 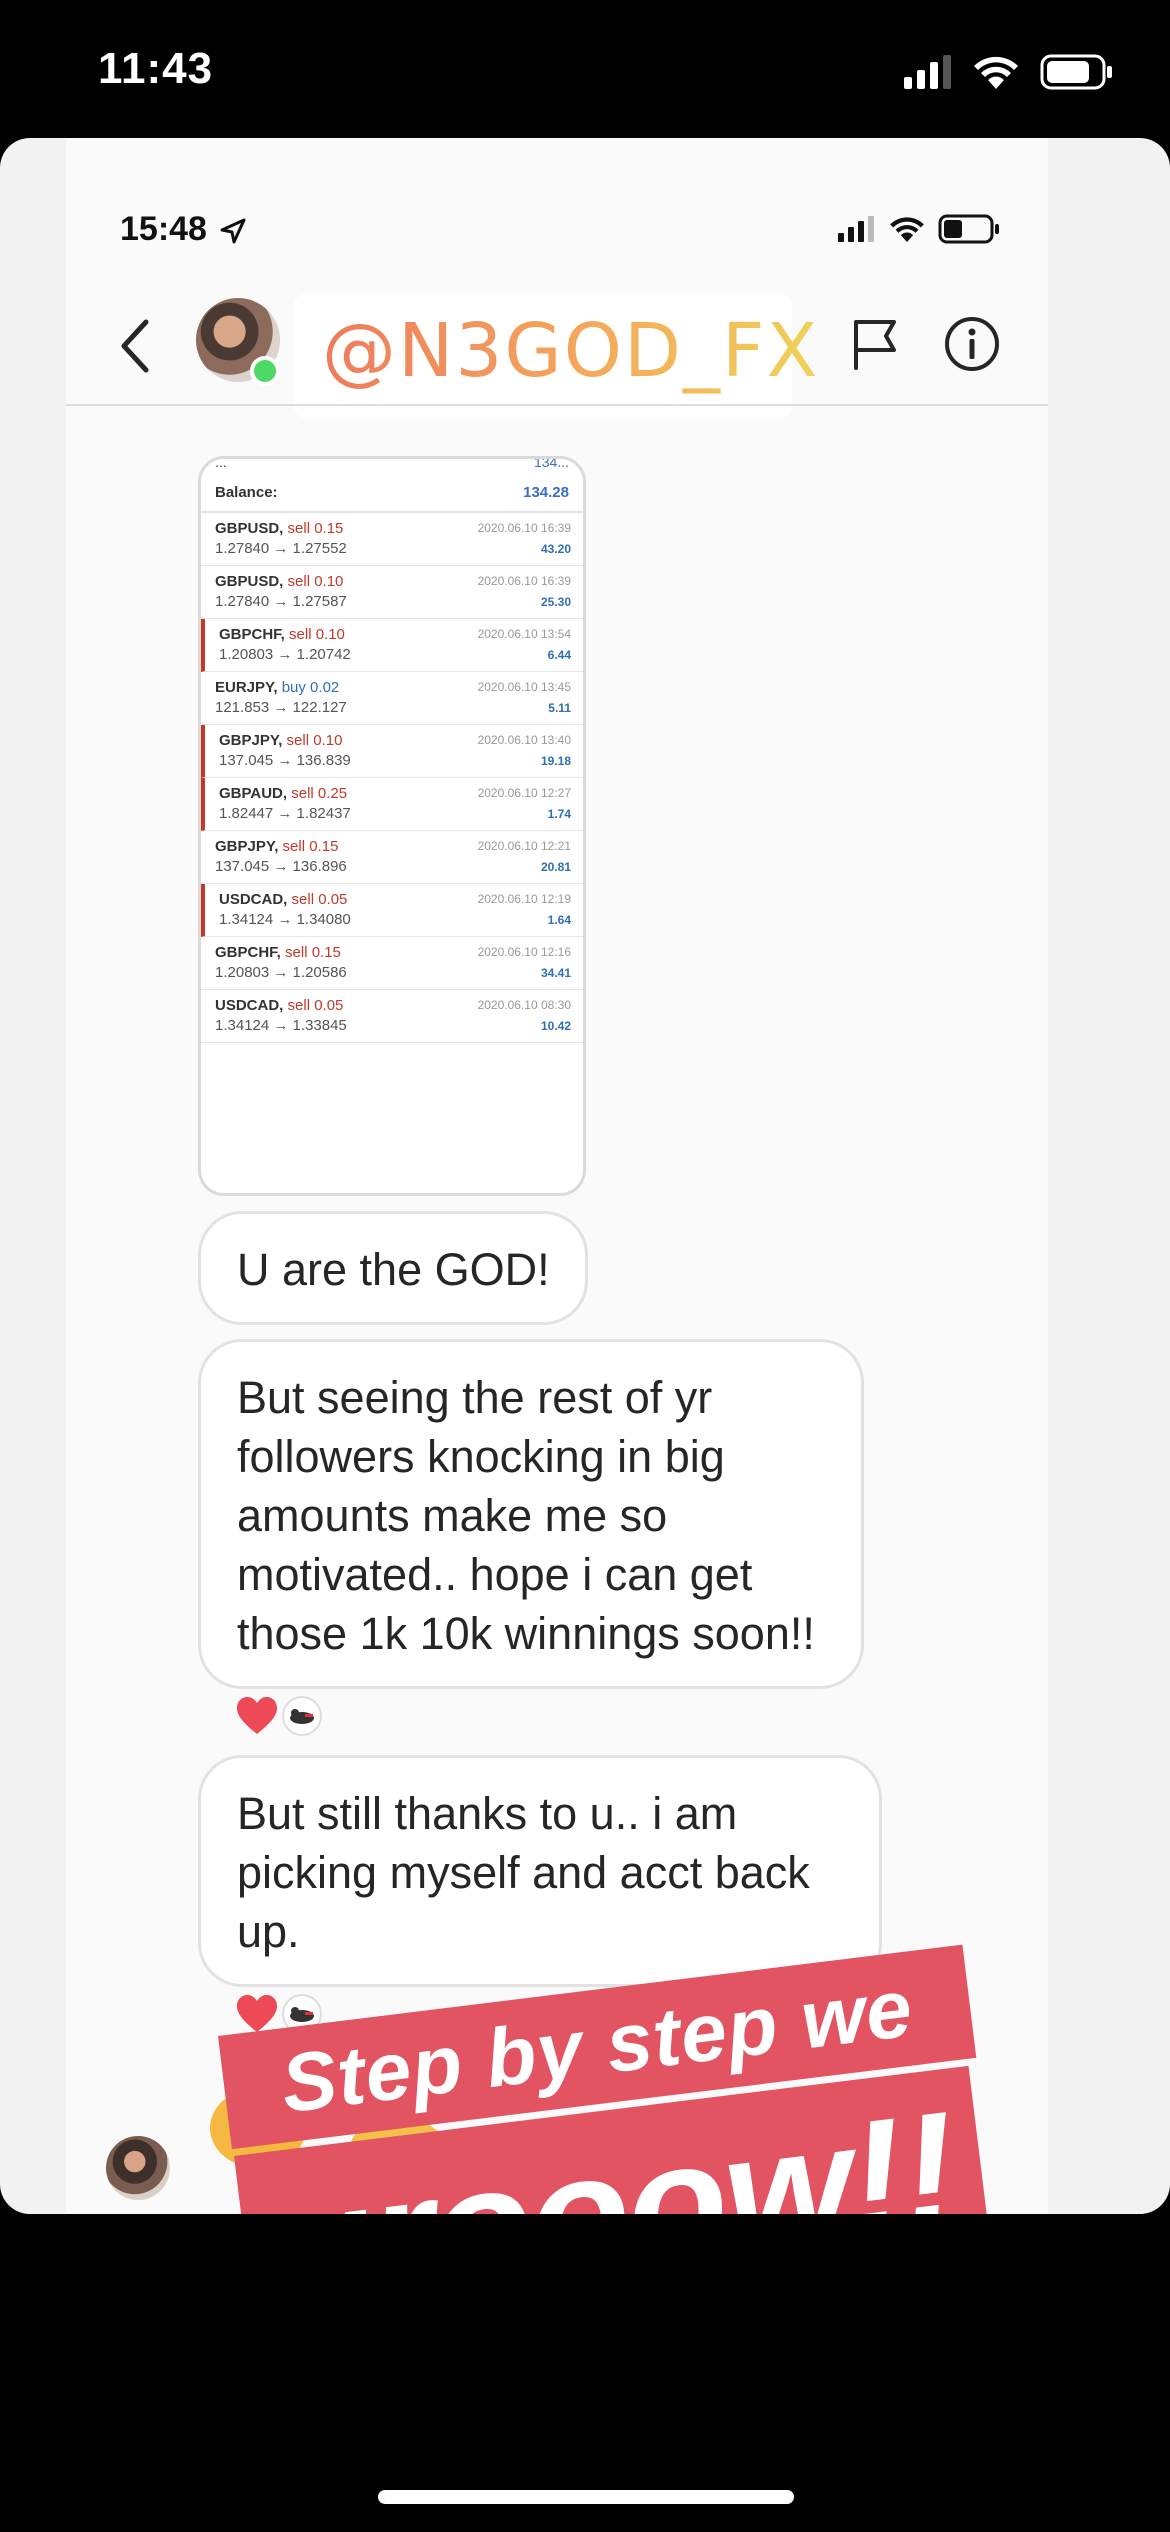 What do you see at coordinates (555, 1026) in the screenshot?
I see `trade-profit: 10.42` at bounding box center [555, 1026].